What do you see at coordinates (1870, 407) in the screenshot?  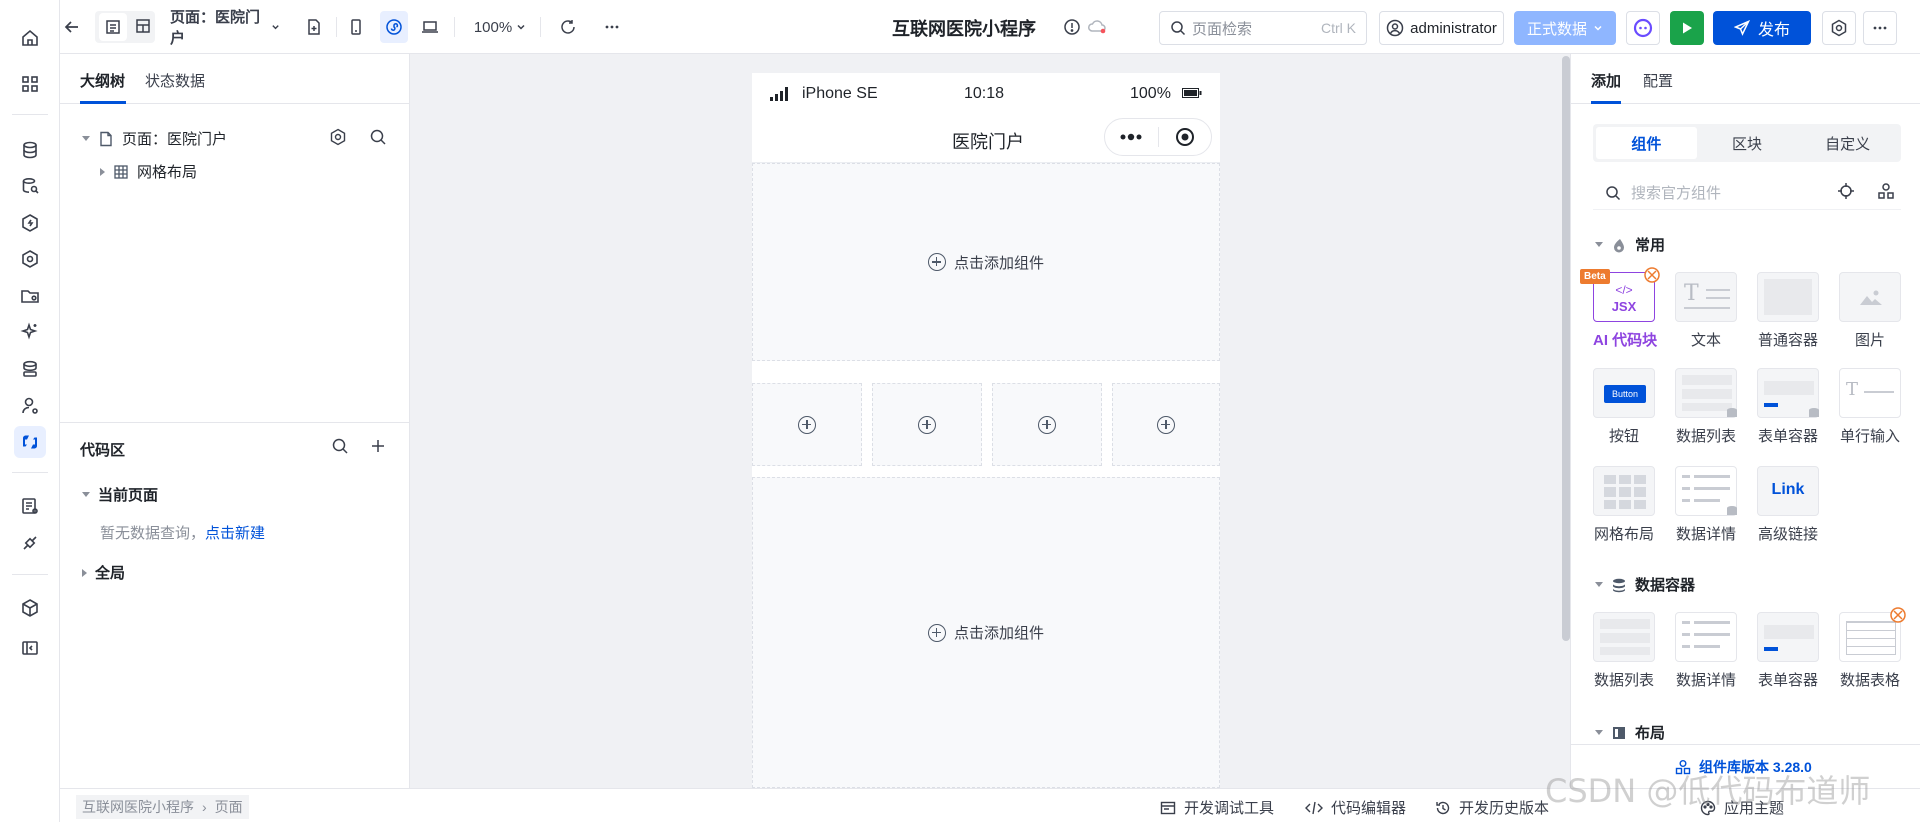 I see `component-text-input: T 单行输入` at bounding box center [1870, 407].